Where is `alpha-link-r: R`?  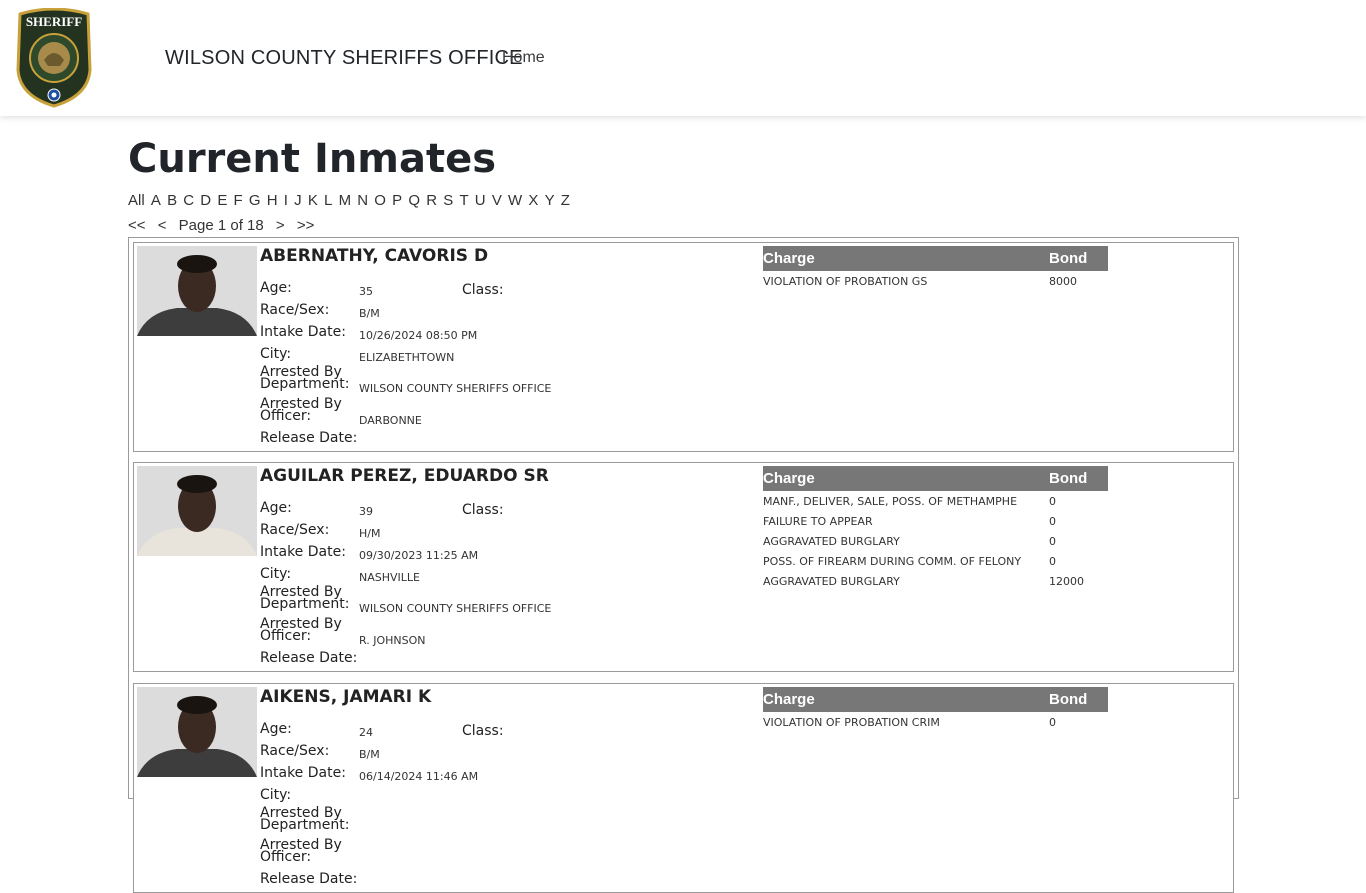
alpha-link-r: R is located at coordinates (431, 200).